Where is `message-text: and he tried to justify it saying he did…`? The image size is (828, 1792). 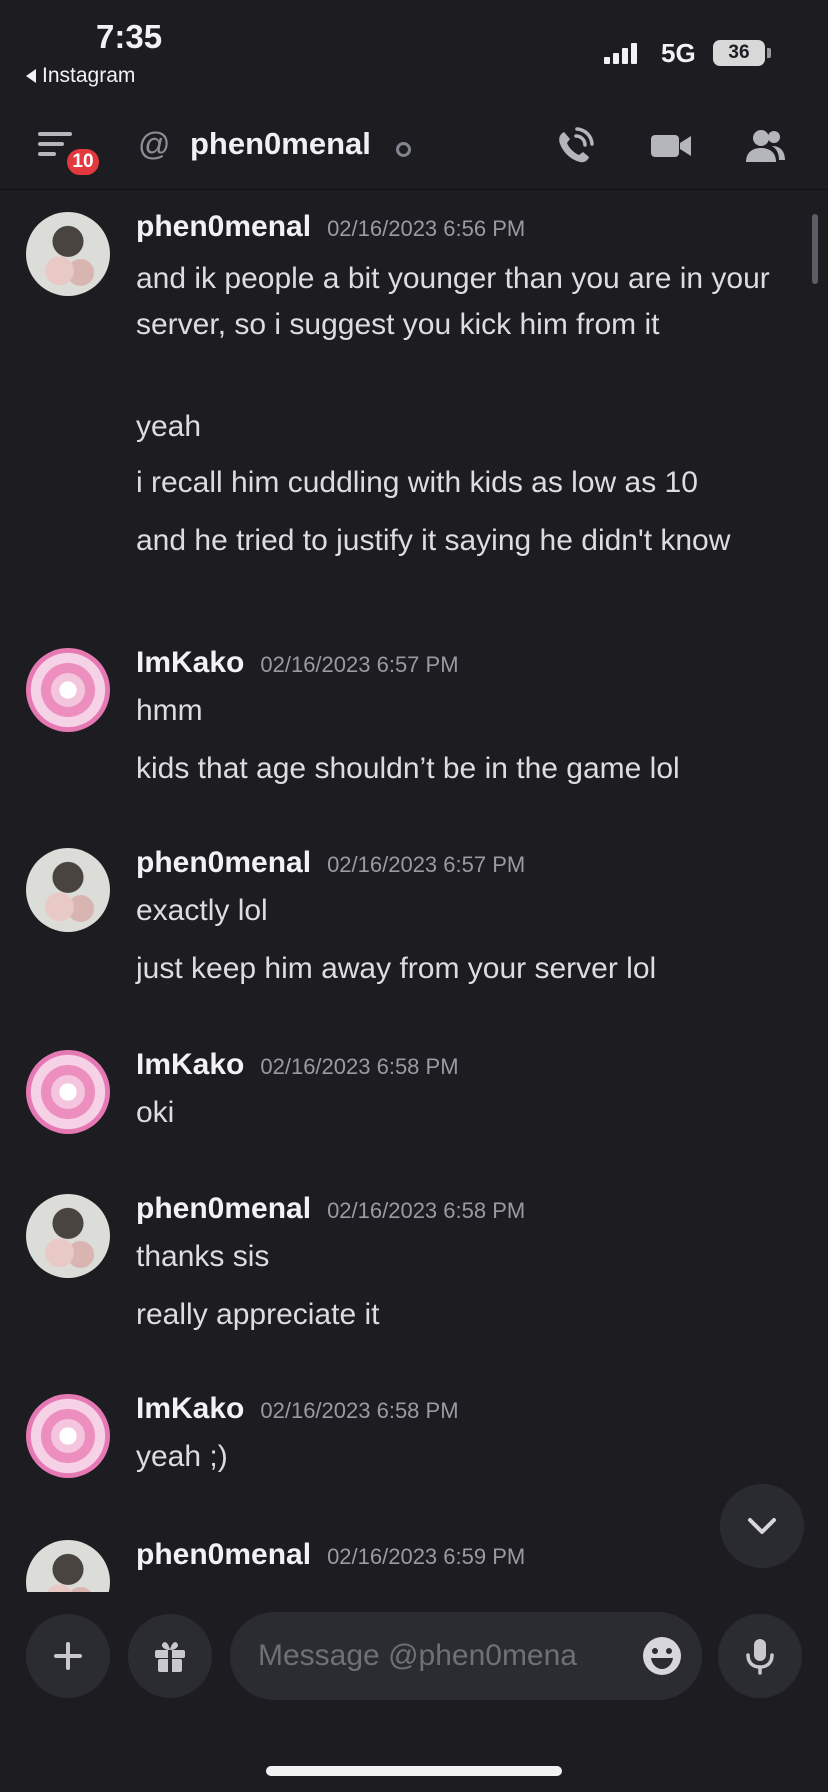
message-text: and he tried to justify it saying he did… is located at coordinates (461, 541).